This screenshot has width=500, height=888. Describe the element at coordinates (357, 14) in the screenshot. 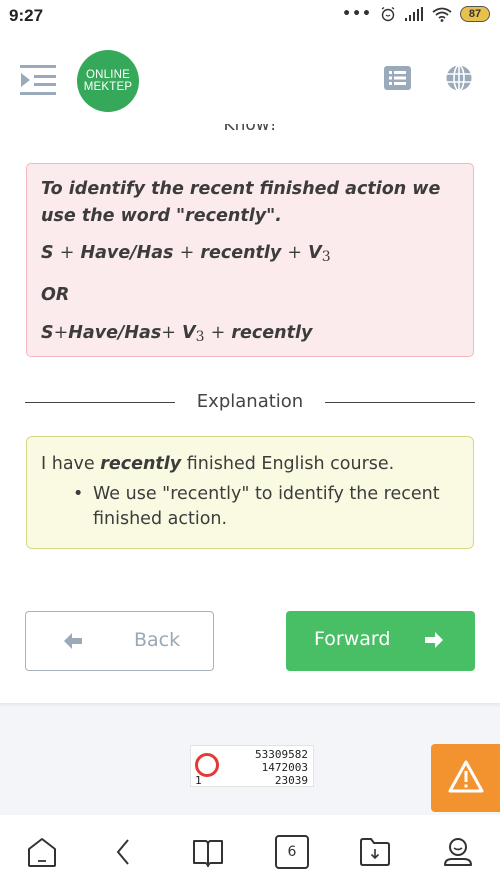

I see `more-dots-icon: •••` at that location.